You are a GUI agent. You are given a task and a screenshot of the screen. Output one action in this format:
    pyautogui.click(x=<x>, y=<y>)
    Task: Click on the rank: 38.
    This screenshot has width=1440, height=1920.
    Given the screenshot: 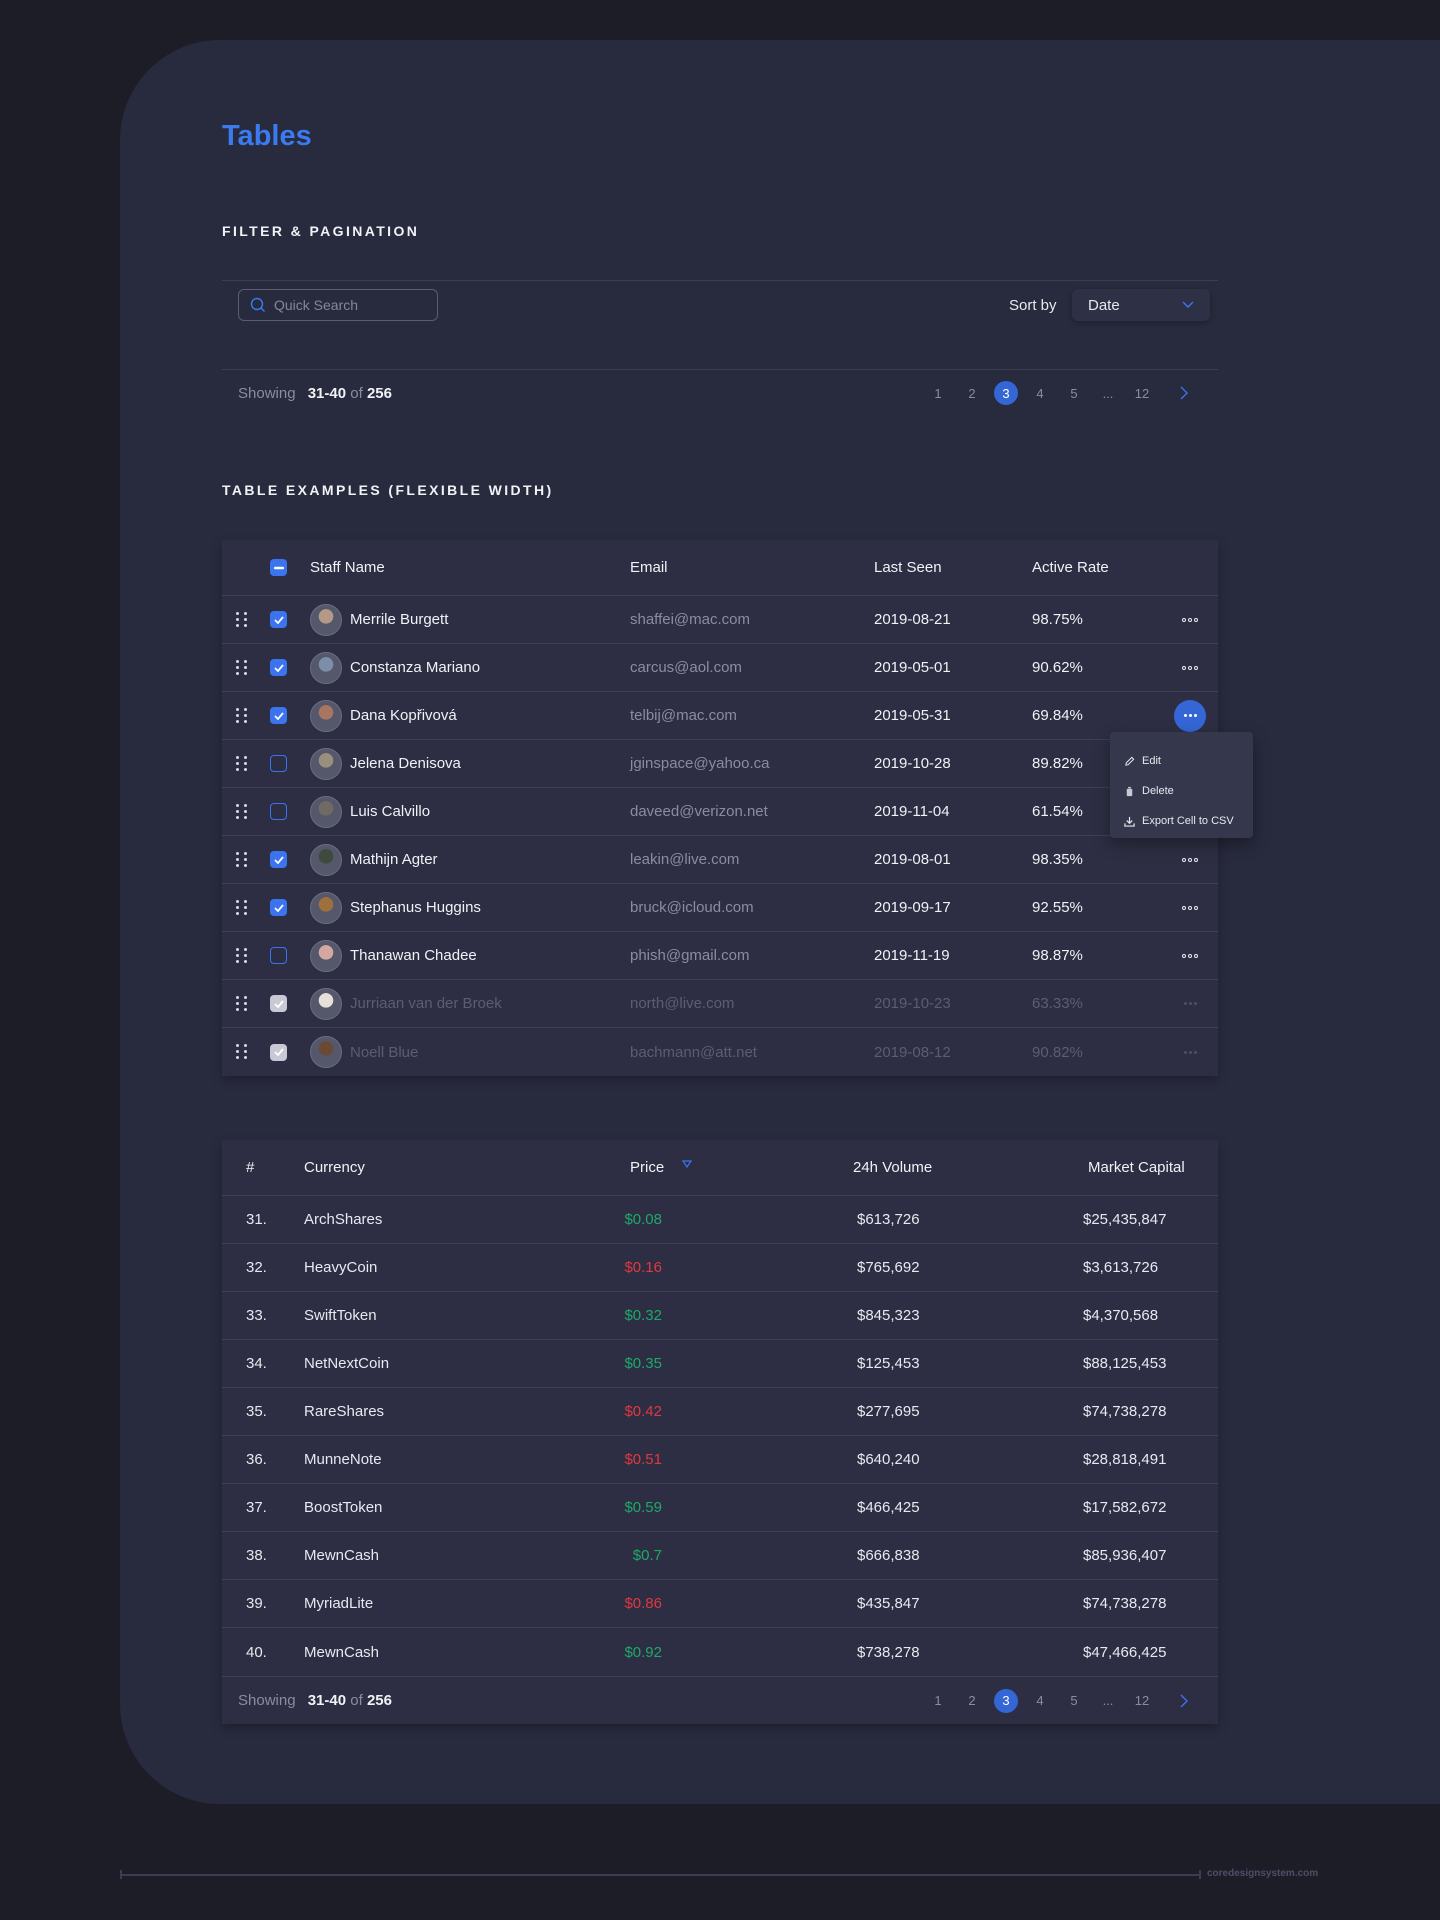 What is the action you would take?
    pyautogui.click(x=256, y=1555)
    